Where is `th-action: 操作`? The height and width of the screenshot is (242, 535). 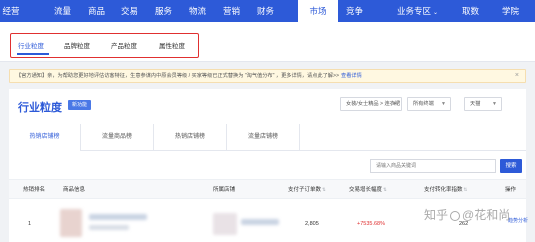
th-action: 操作 is located at coordinates (511, 190).